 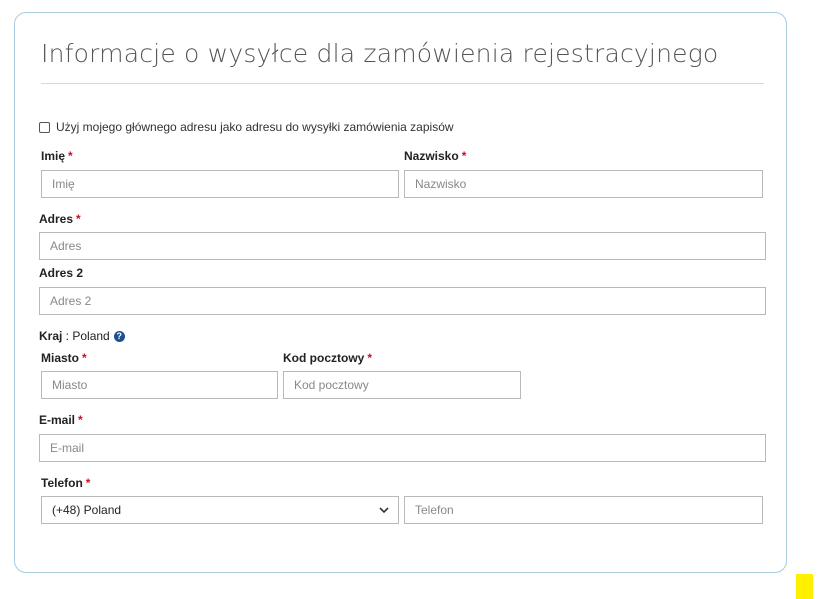 I want to click on first-name-label: Imię *, so click(x=57, y=156).